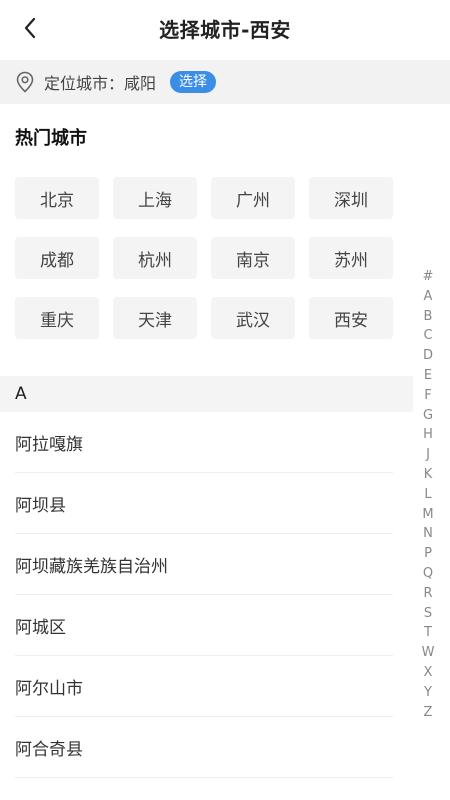 Image resolution: width=450 pixels, height=800 pixels. Describe the element at coordinates (25, 82) in the screenshot. I see `location-pin-icon` at that location.